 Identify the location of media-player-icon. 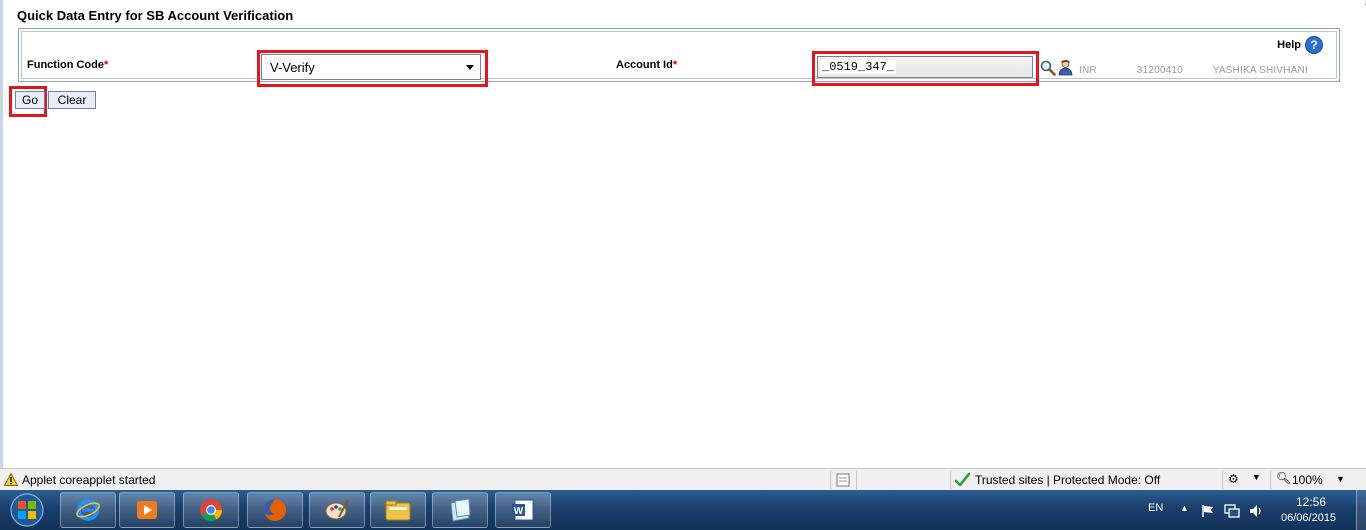
(147, 510).